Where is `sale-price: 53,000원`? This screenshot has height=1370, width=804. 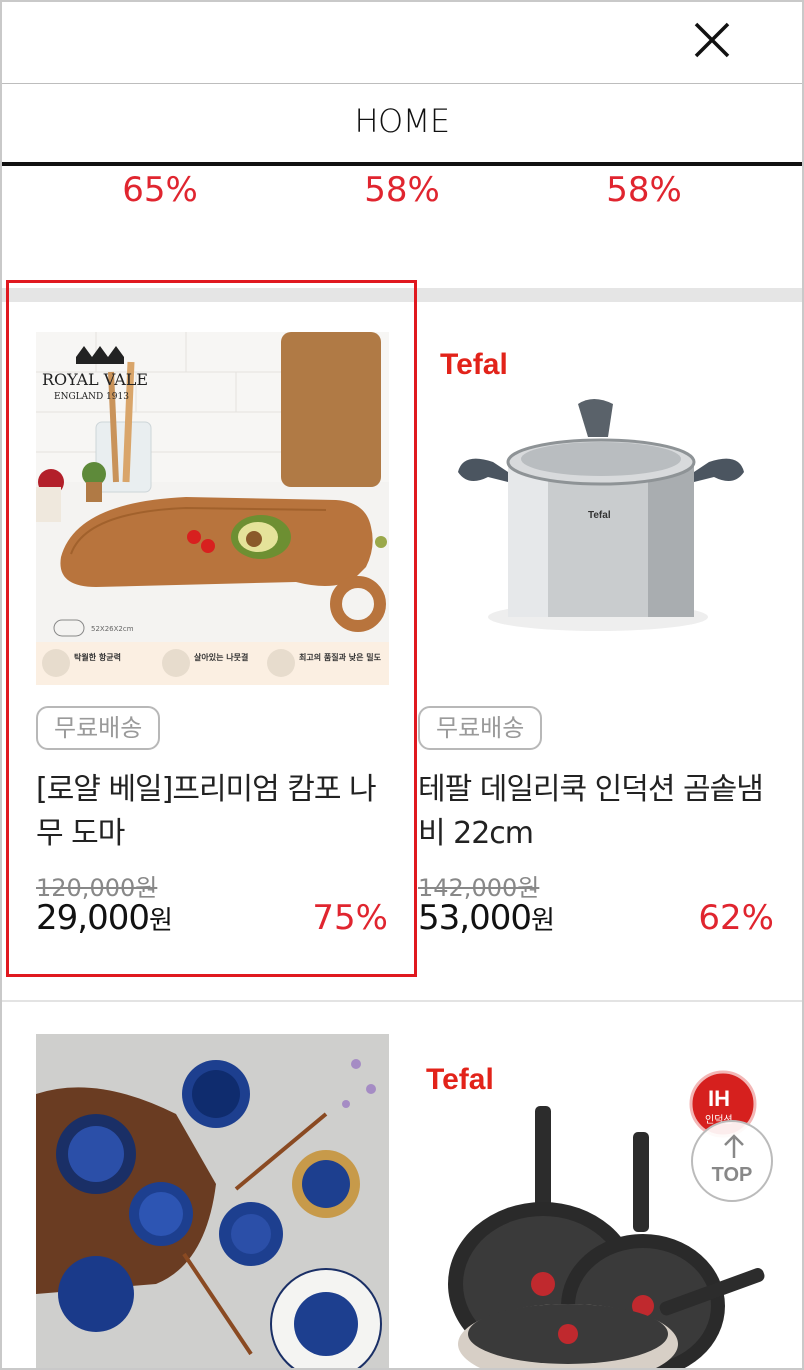
sale-price: 53,000원 is located at coordinates (486, 918).